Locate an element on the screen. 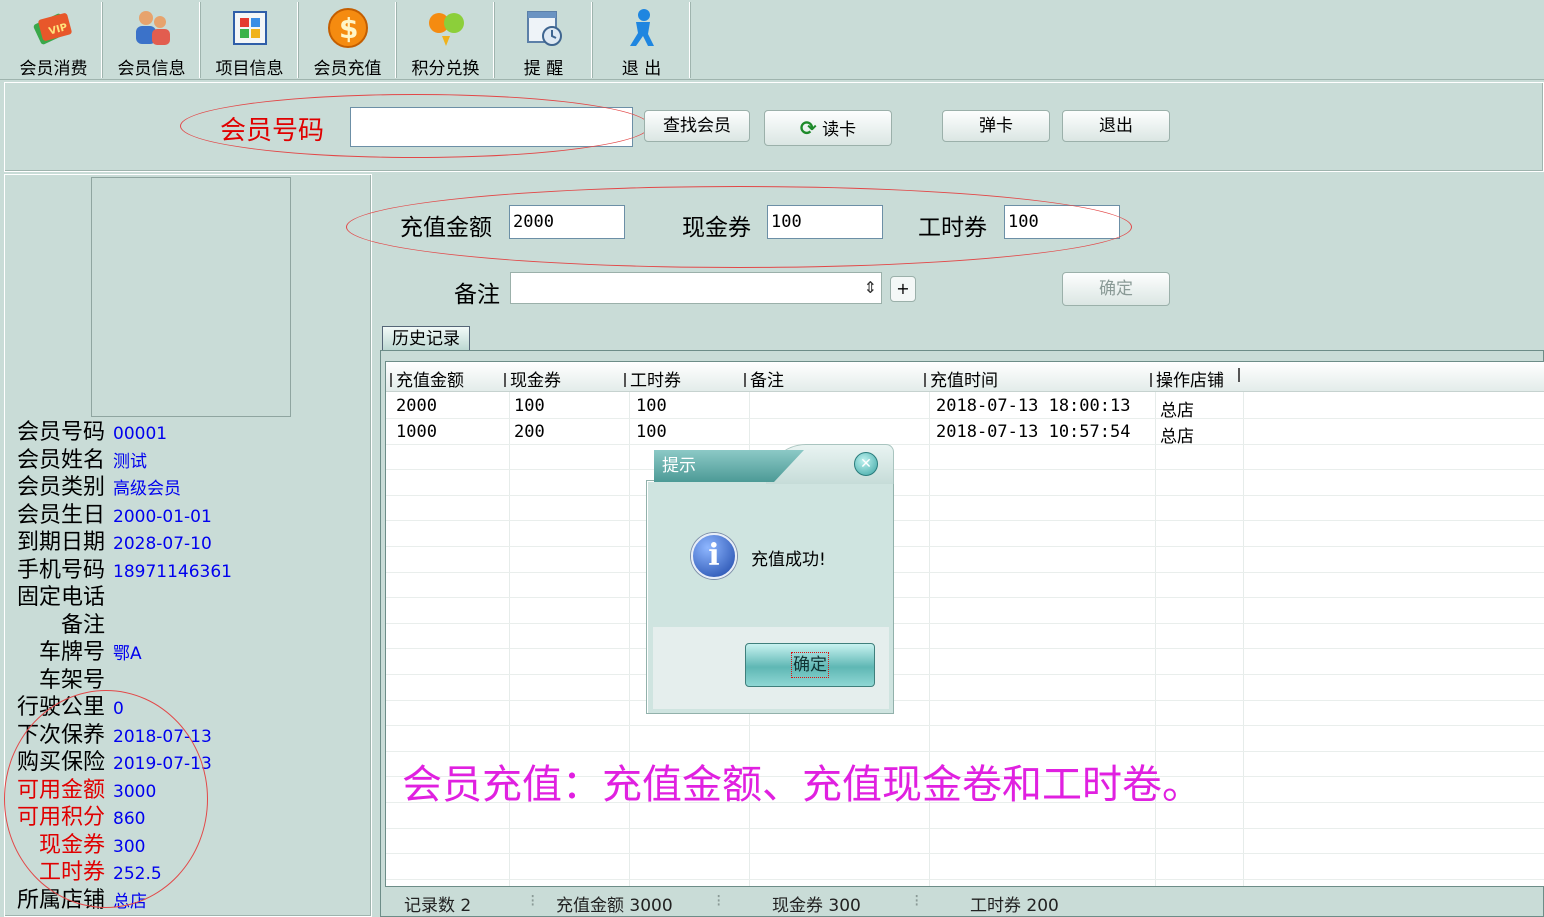 This screenshot has height=917, width=1544. status-amount-total: 充值金额 3000 is located at coordinates (614, 906).